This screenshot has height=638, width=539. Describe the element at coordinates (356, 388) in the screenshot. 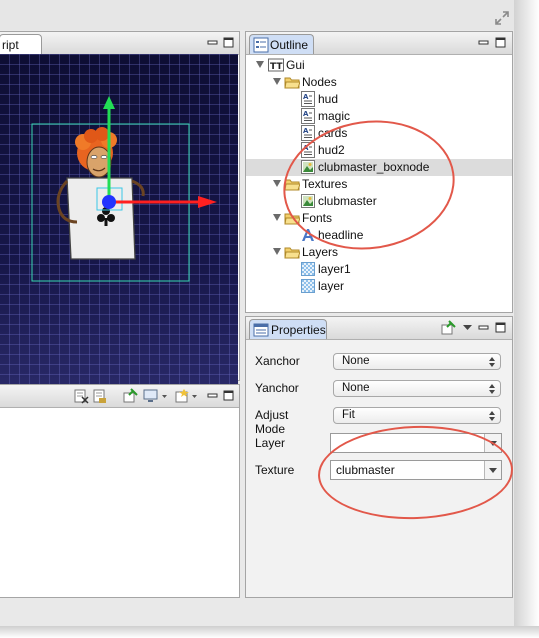

I see `yanchor-value: None` at that location.